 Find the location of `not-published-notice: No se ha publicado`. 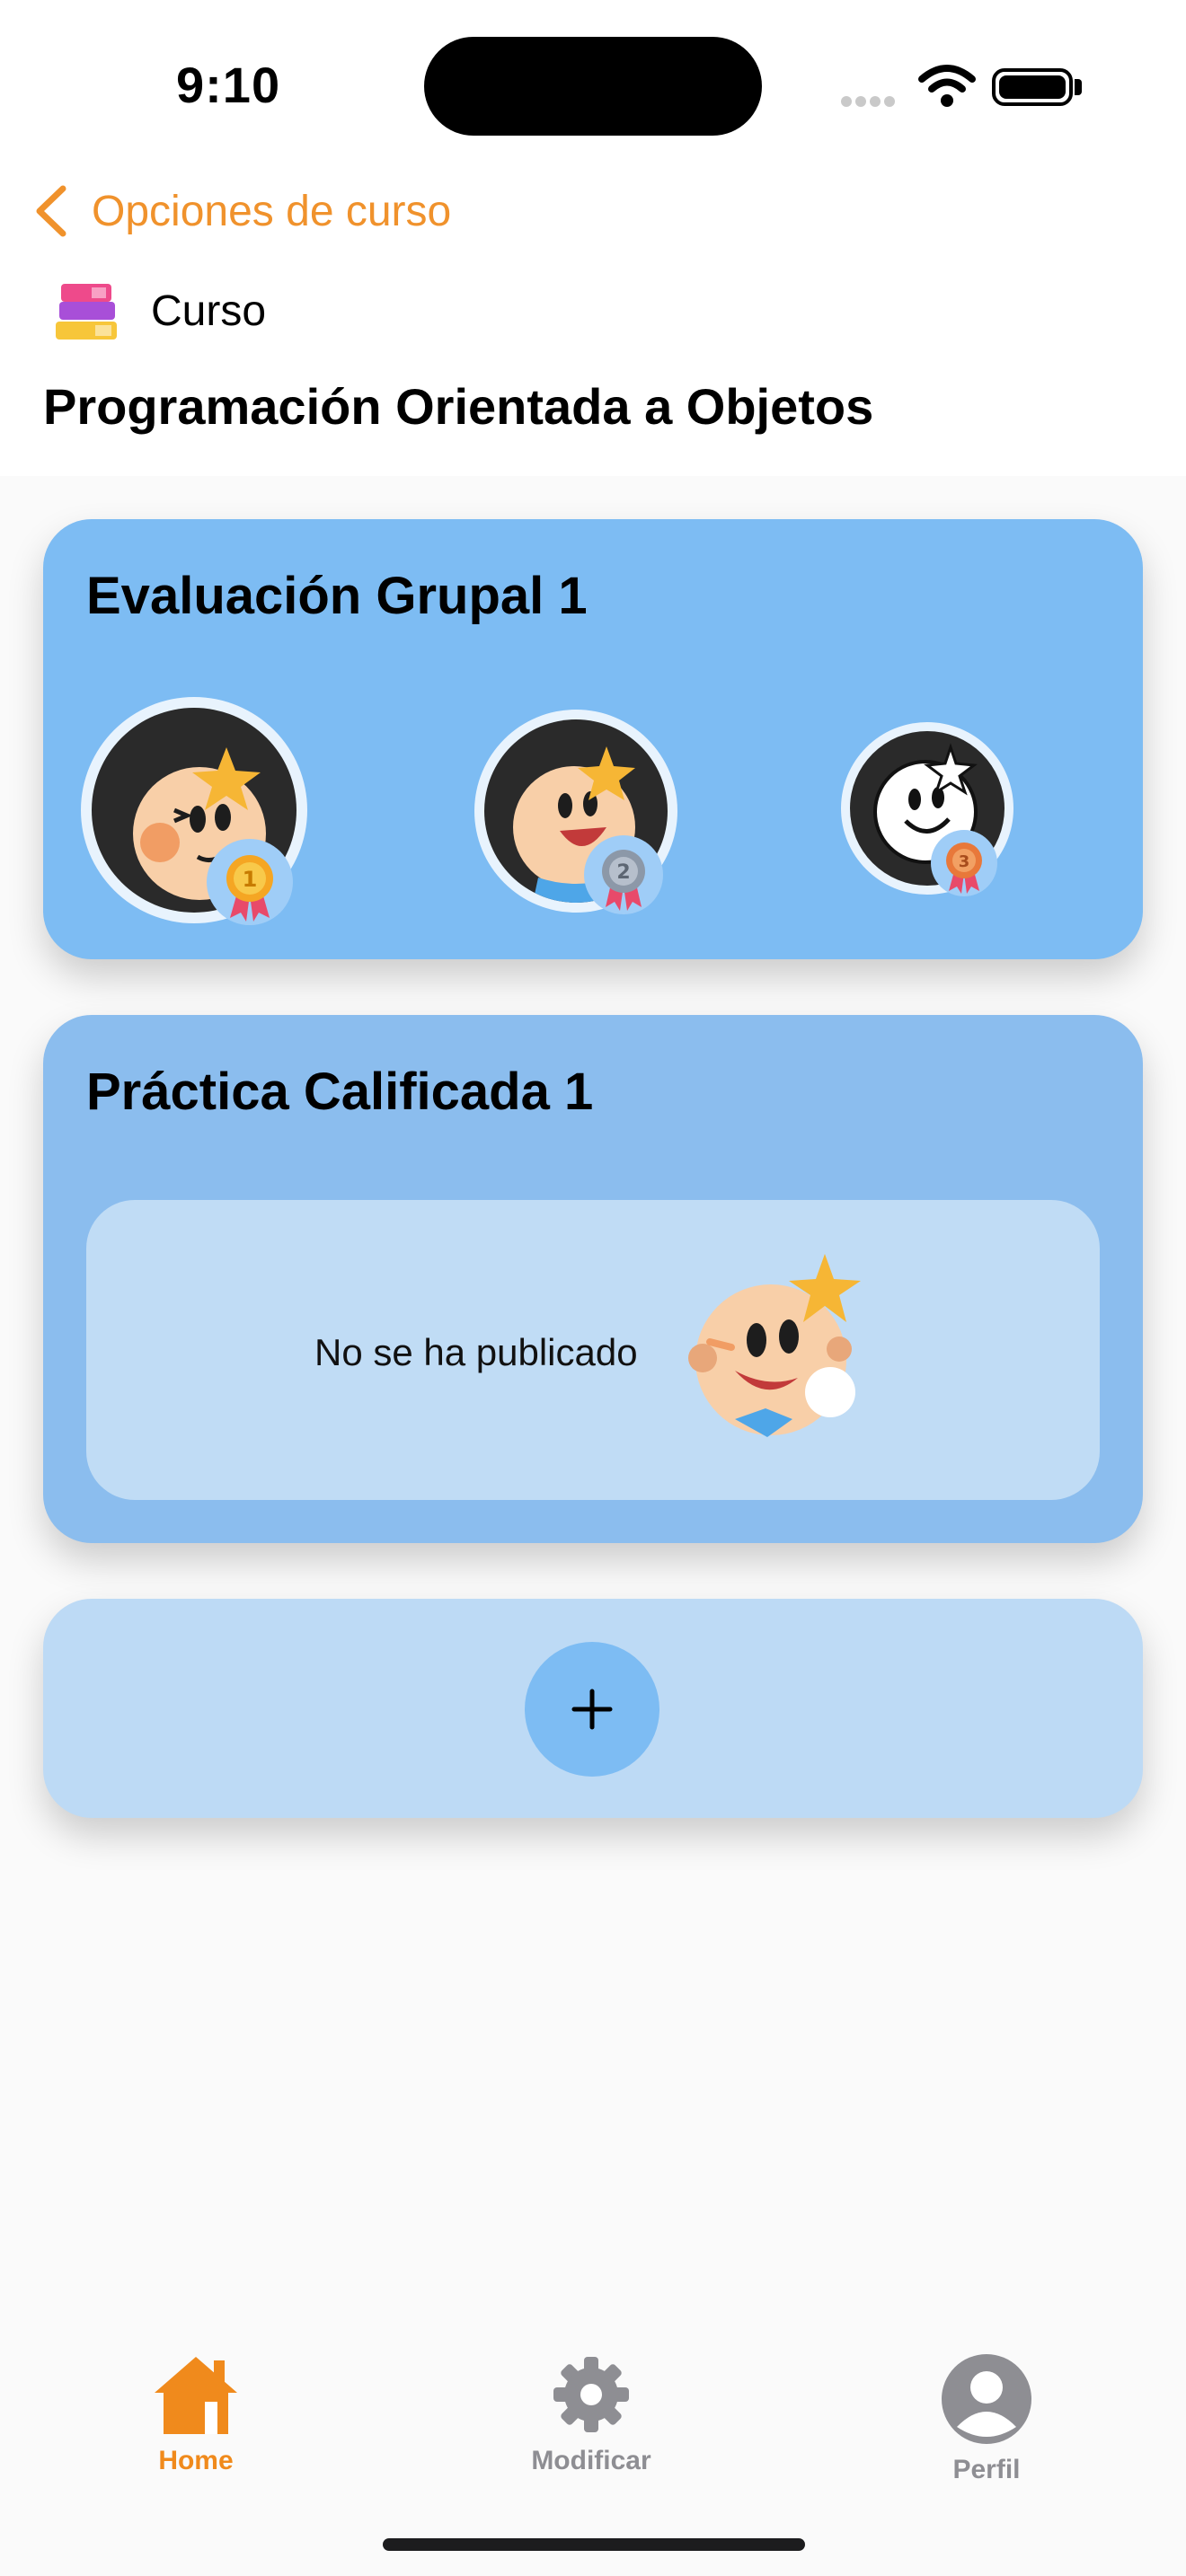

not-published-notice: No se ha publicado is located at coordinates (593, 1350).